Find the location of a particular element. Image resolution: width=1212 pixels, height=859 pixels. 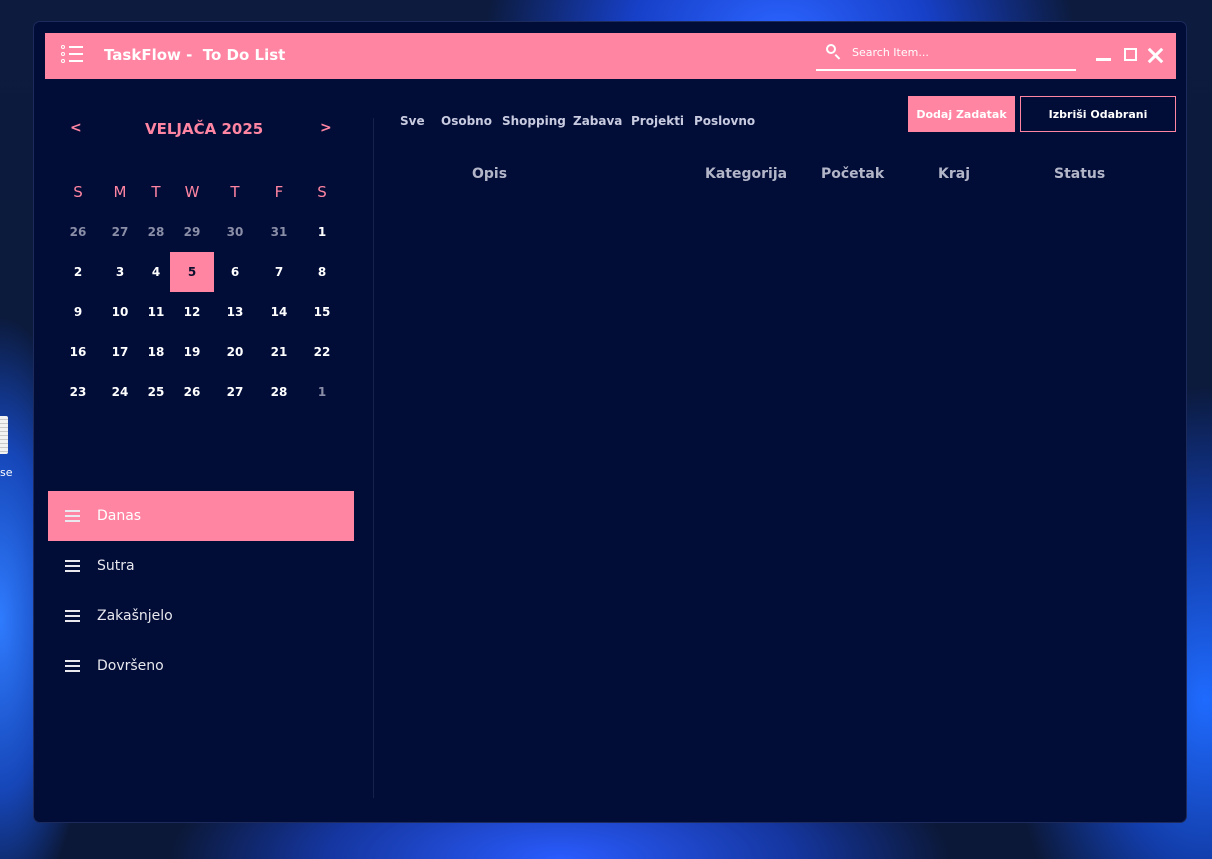

calendar-next-button: > is located at coordinates (326, 128).